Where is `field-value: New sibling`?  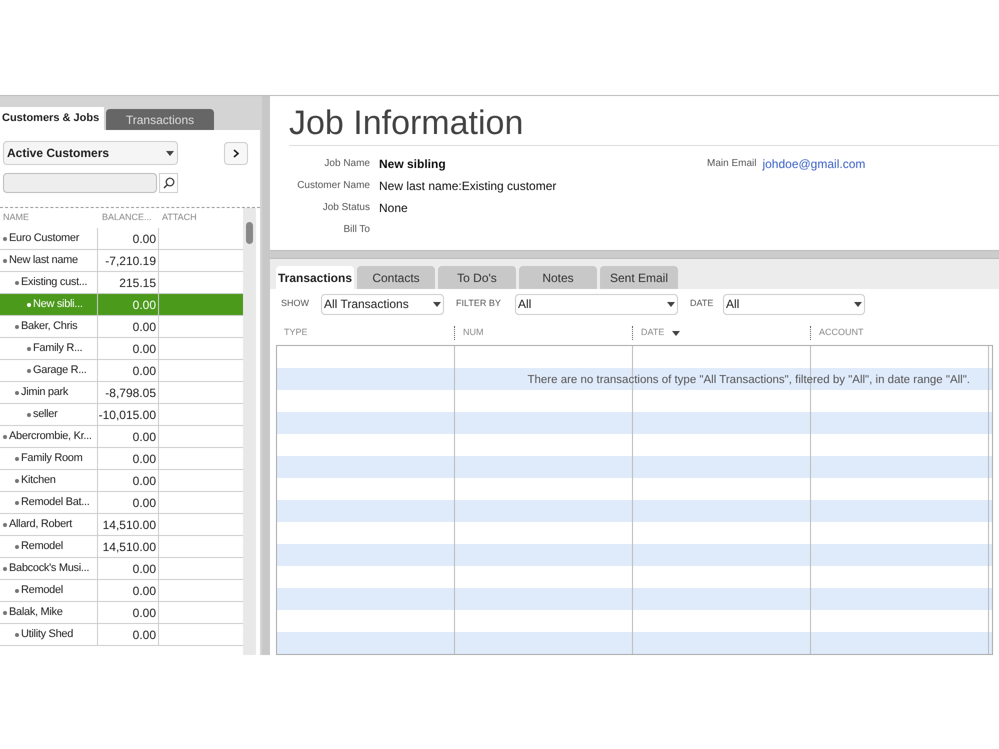 field-value: New sibling is located at coordinates (412, 164).